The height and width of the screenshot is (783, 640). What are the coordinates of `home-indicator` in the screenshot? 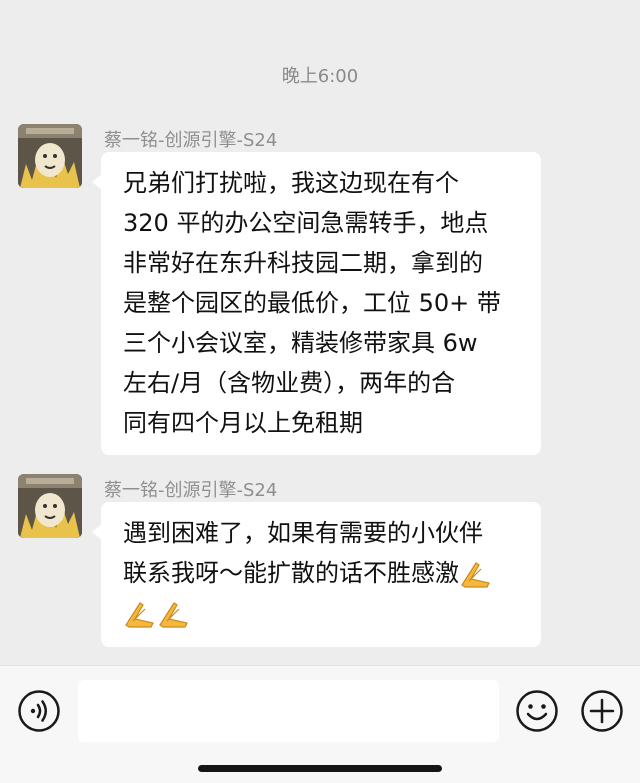 It's located at (320, 768).